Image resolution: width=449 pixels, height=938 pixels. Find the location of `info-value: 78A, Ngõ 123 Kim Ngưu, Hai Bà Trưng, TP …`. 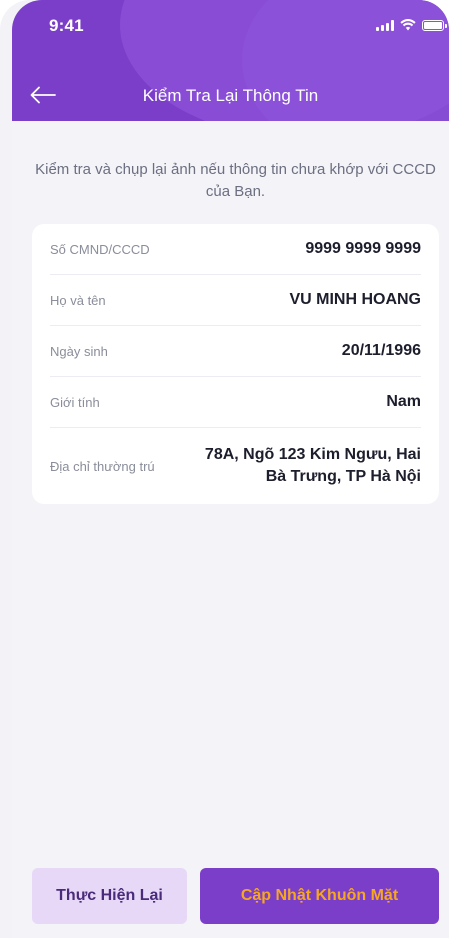

info-value: 78A, Ngõ 123 Kim Ngưu, Hai Bà Trưng, TP … is located at coordinates (312, 465).